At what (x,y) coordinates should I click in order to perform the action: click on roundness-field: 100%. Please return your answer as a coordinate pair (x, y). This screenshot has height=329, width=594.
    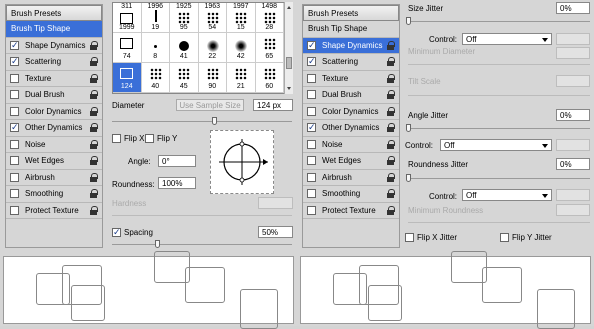
    Looking at the image, I should click on (177, 183).